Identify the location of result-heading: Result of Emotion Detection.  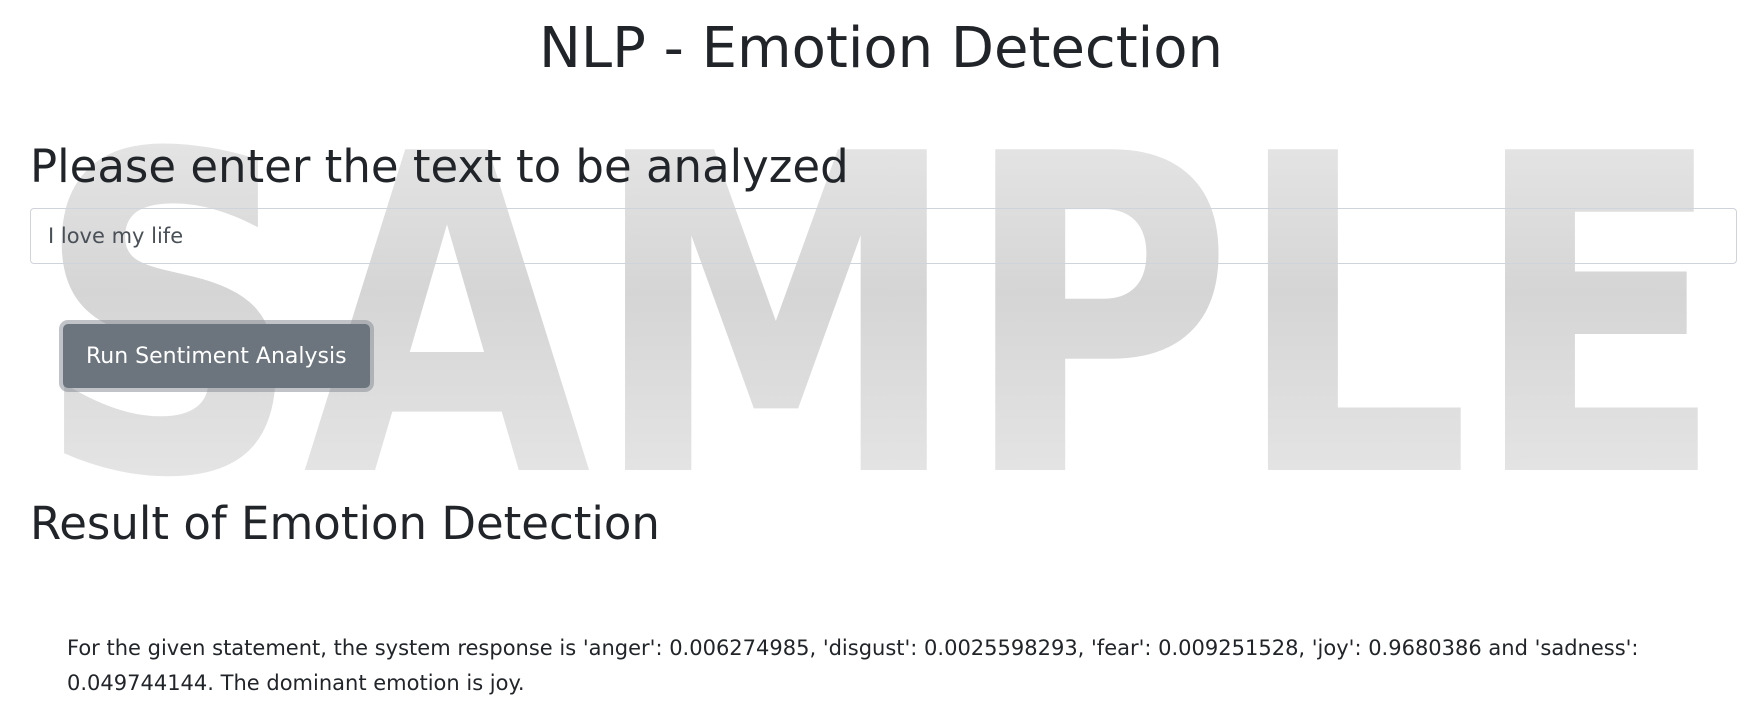
(345, 523).